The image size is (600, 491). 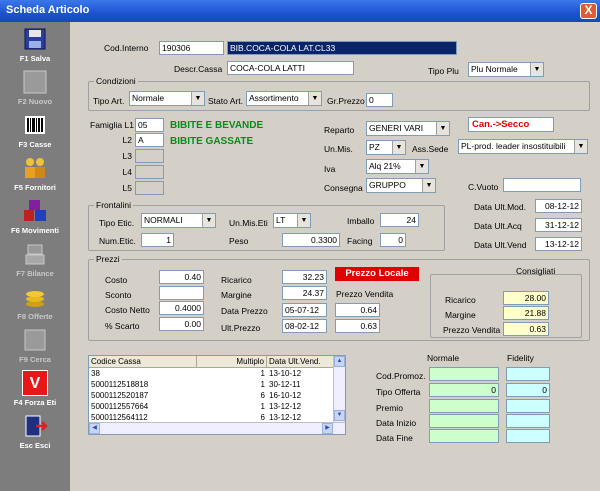 What do you see at coordinates (464, 390) in the screenshot?
I see `tipo-offerta-normale-field: 0` at bounding box center [464, 390].